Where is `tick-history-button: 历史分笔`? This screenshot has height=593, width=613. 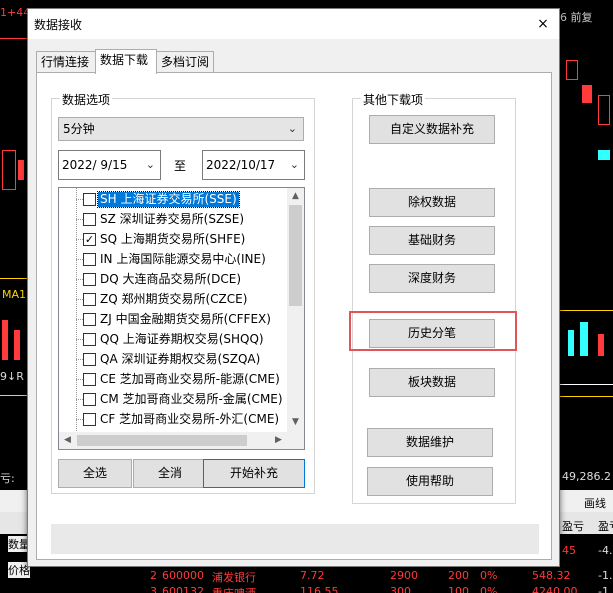 tick-history-button: 历史分笔 is located at coordinates (432, 333).